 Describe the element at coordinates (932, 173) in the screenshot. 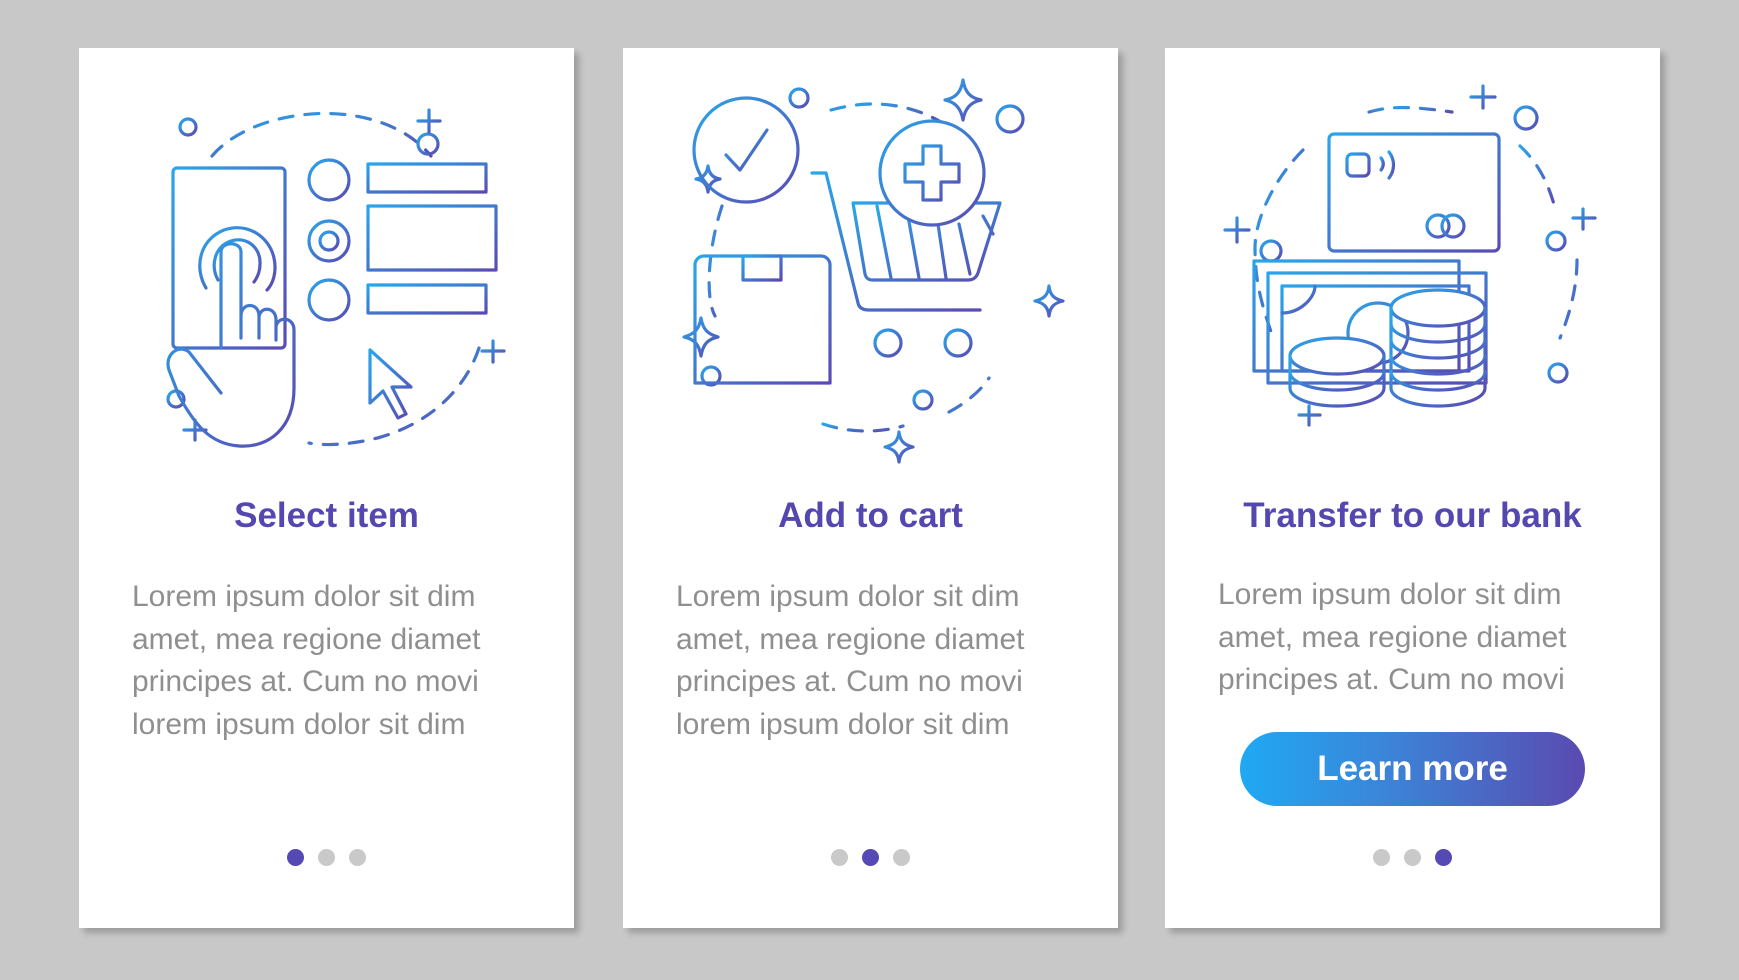

I see `plus-circle-icon` at that location.